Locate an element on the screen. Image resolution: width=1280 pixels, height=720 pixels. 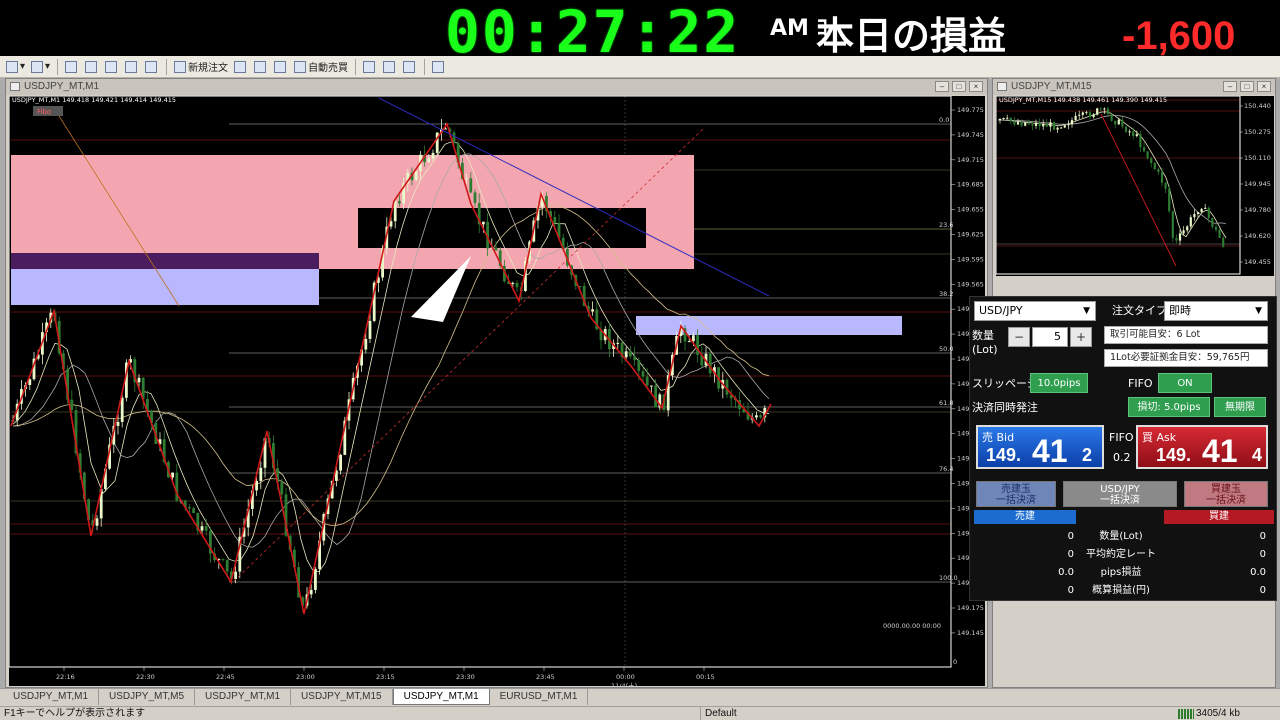
chart-tab: USDJPY_MT,M15 is located at coordinates (342, 697).